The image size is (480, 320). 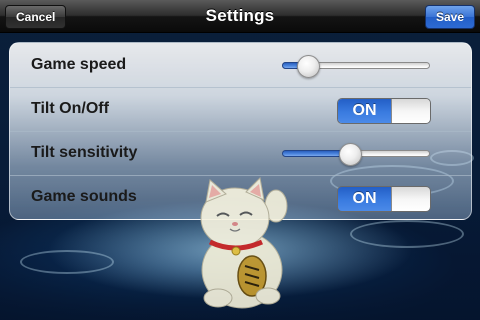 I want to click on game-speed-label: Game speed, so click(x=79, y=64).